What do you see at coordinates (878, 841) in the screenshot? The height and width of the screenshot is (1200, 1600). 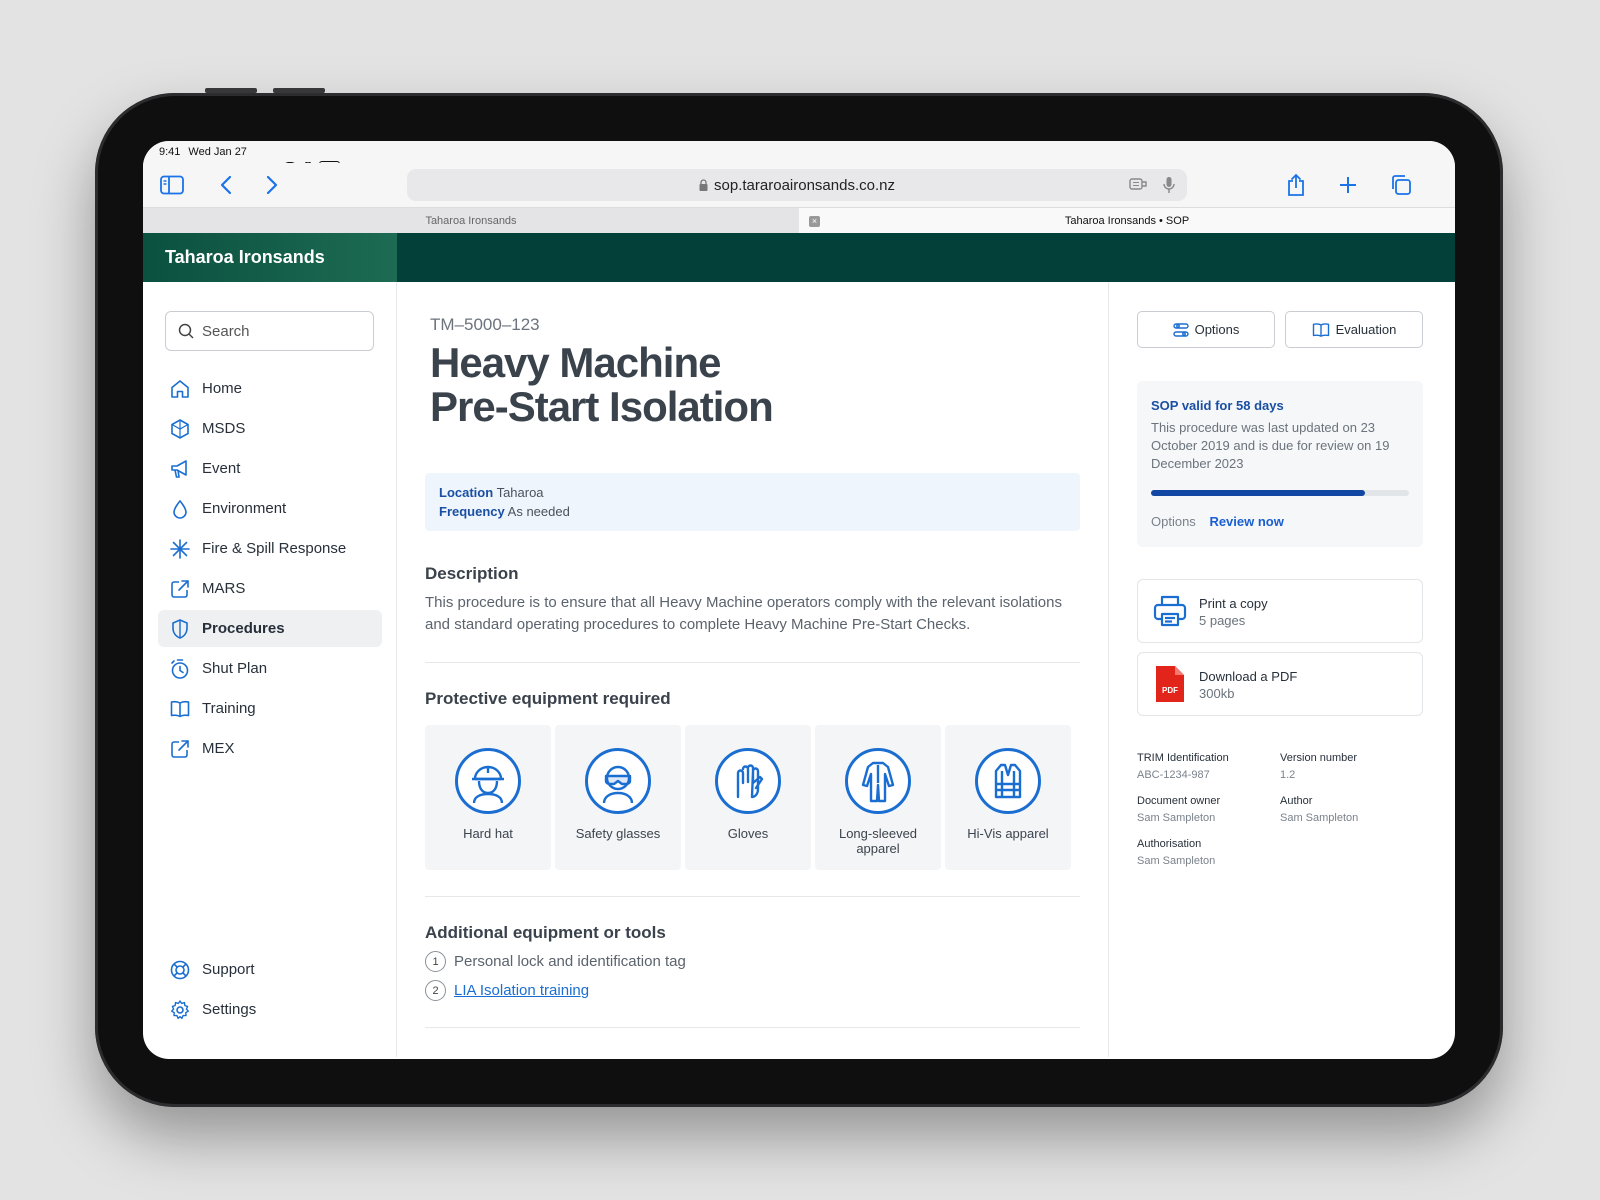 I see `ppe-label: Long-sleeved apparel` at bounding box center [878, 841].